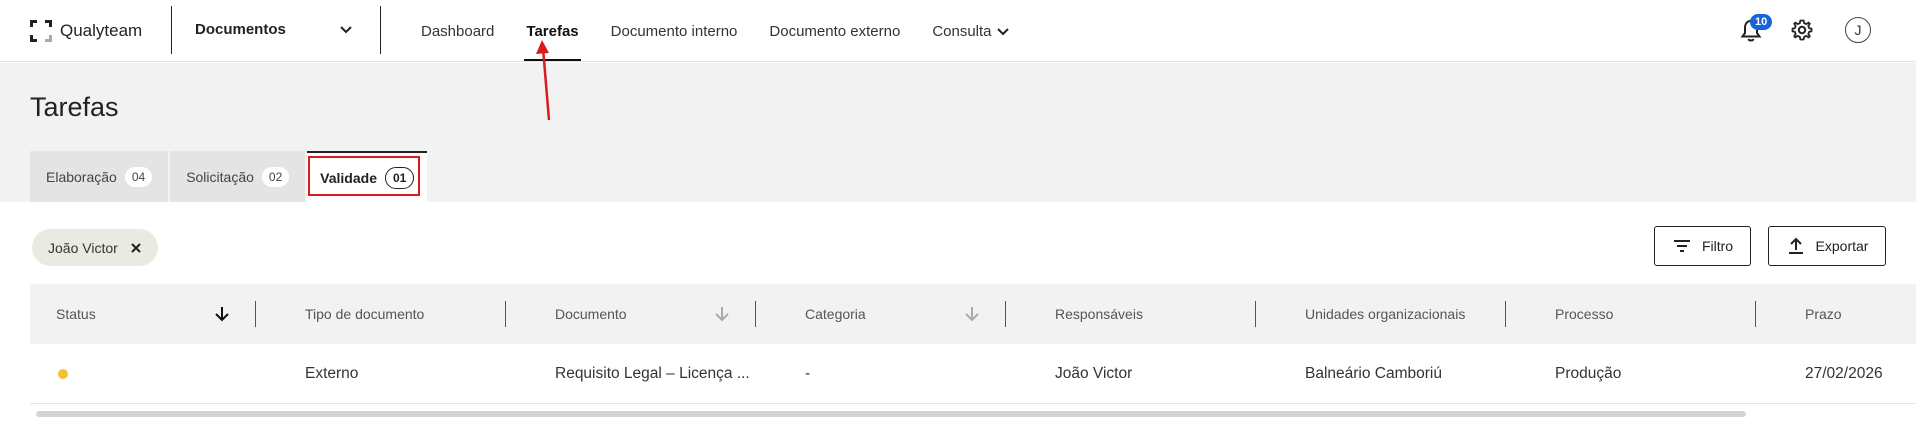 This screenshot has width=1916, height=436. What do you see at coordinates (591, 314) in the screenshot?
I see `column-label: Documento` at bounding box center [591, 314].